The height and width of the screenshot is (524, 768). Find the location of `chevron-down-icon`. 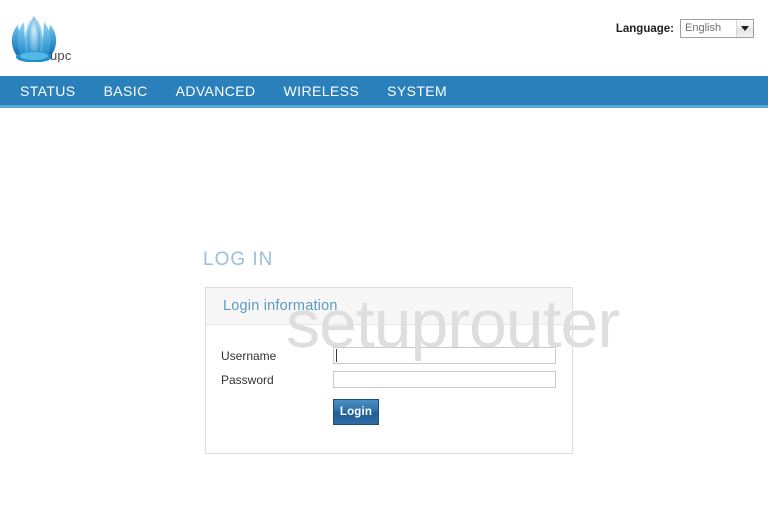

chevron-down-icon is located at coordinates (744, 28).